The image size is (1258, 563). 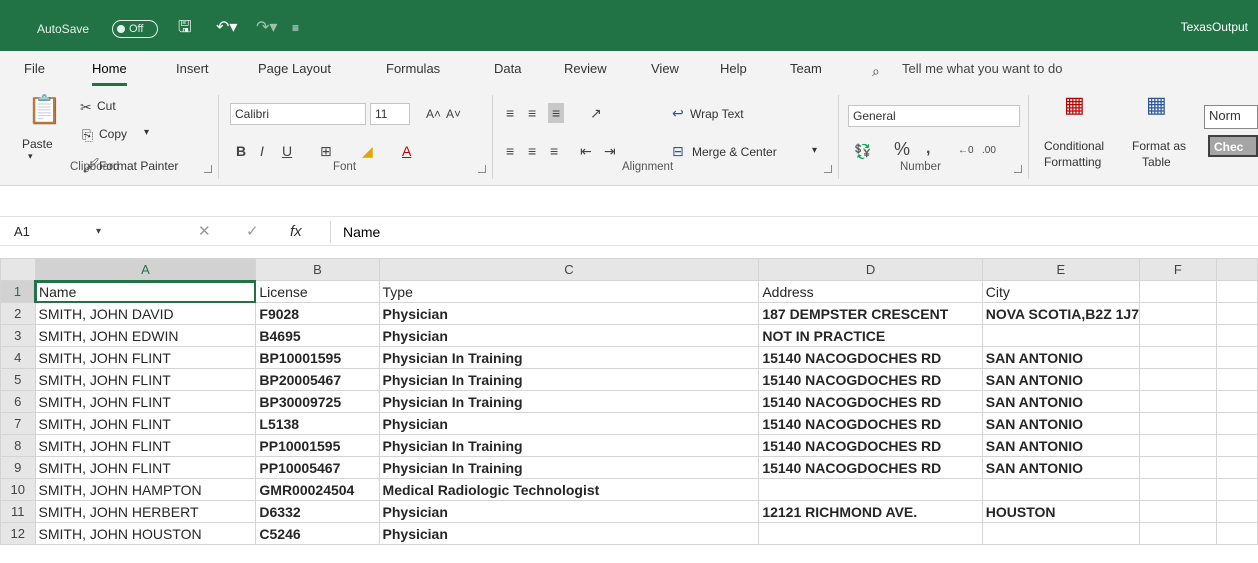 What do you see at coordinates (317, 423) in the screenshot?
I see `cell: L5138` at bounding box center [317, 423].